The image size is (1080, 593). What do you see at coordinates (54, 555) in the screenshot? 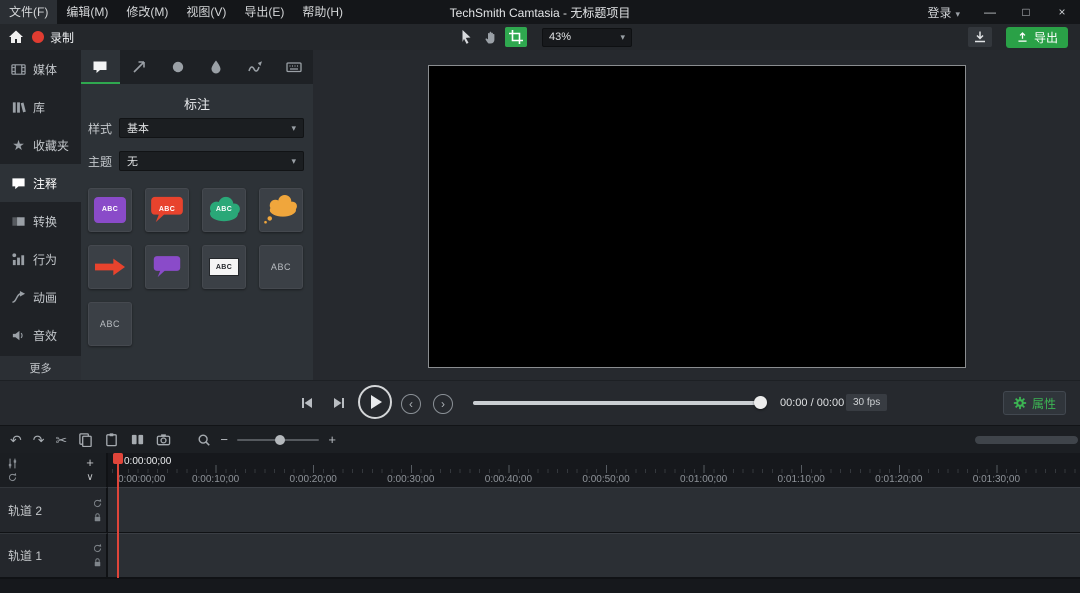
I see `track-1-header: 轨道 1` at bounding box center [54, 555].